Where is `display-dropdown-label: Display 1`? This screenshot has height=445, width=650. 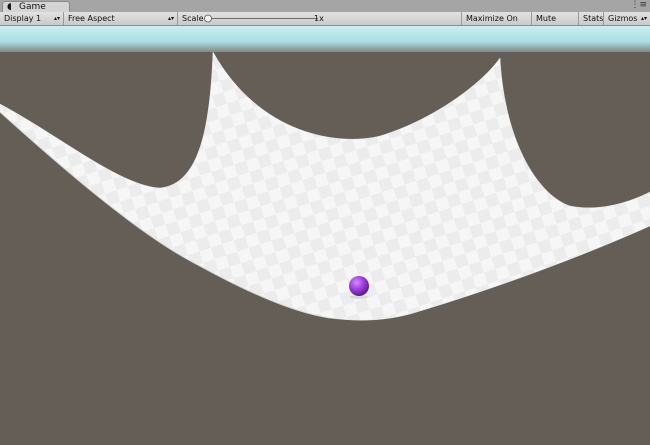
display-dropdown-label: Display 1 is located at coordinates (23, 18).